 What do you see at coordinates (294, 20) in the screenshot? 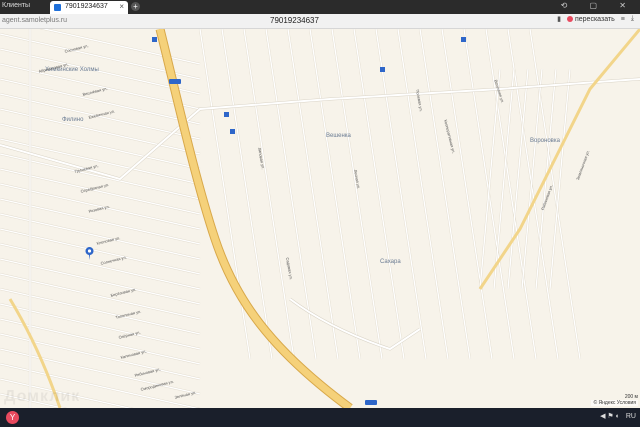
I see `page-title: 79019234637` at bounding box center [294, 20].